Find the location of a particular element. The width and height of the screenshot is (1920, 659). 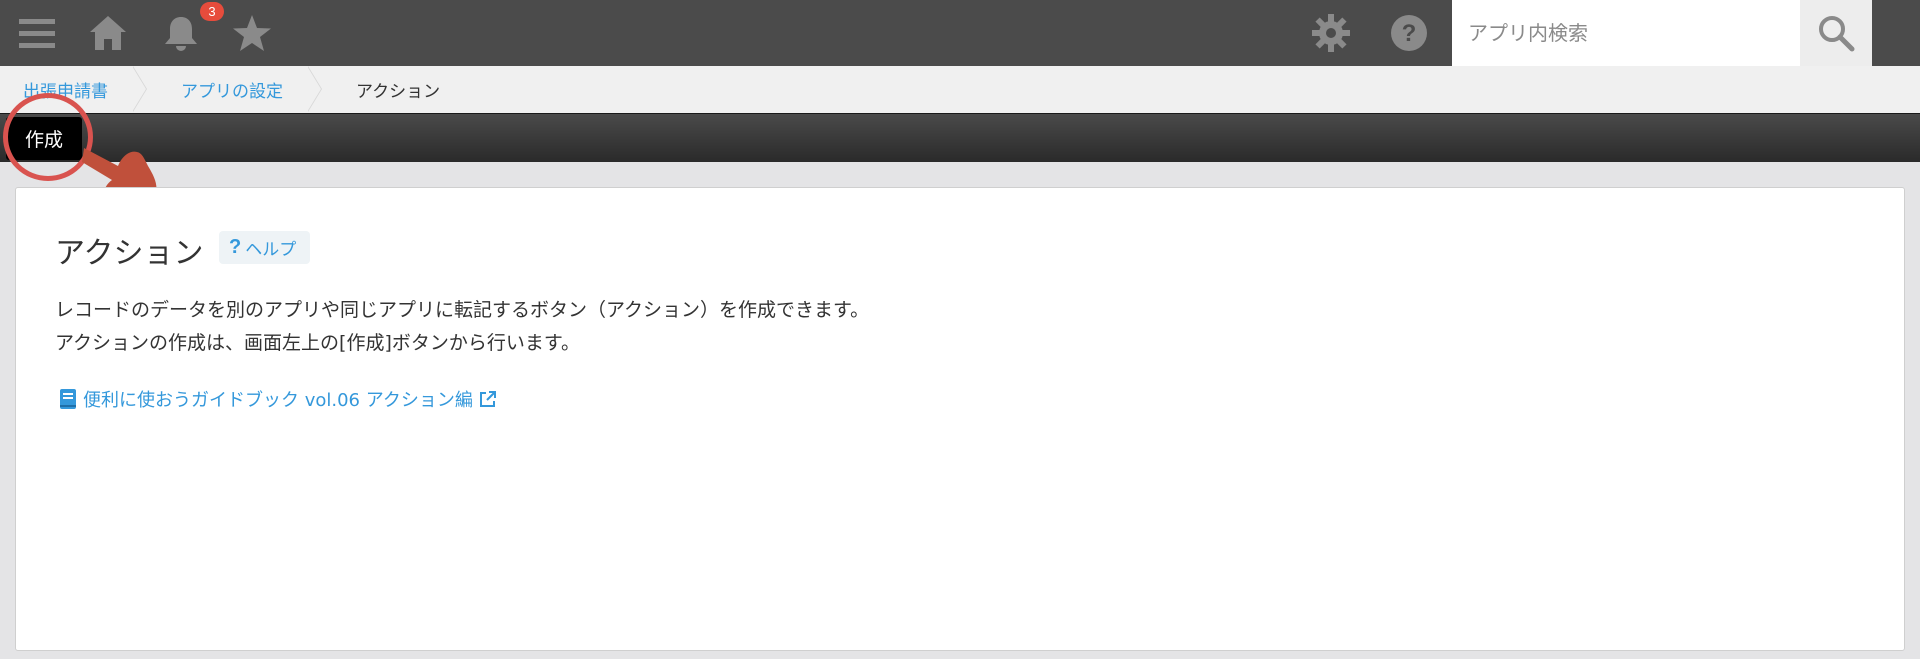

help-button: ? ヘルプ is located at coordinates (265, 247).